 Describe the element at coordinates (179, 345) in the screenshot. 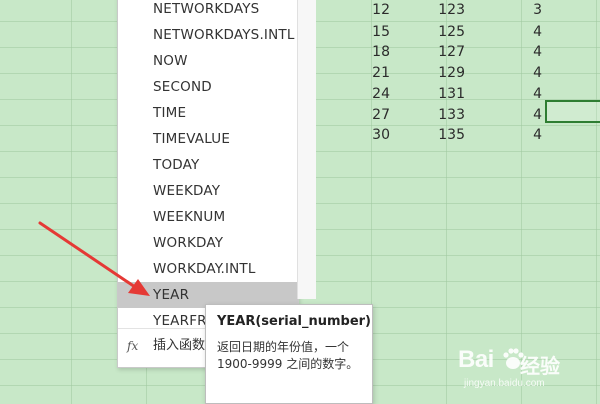

I see `insert-function-label: 插入函数` at that location.